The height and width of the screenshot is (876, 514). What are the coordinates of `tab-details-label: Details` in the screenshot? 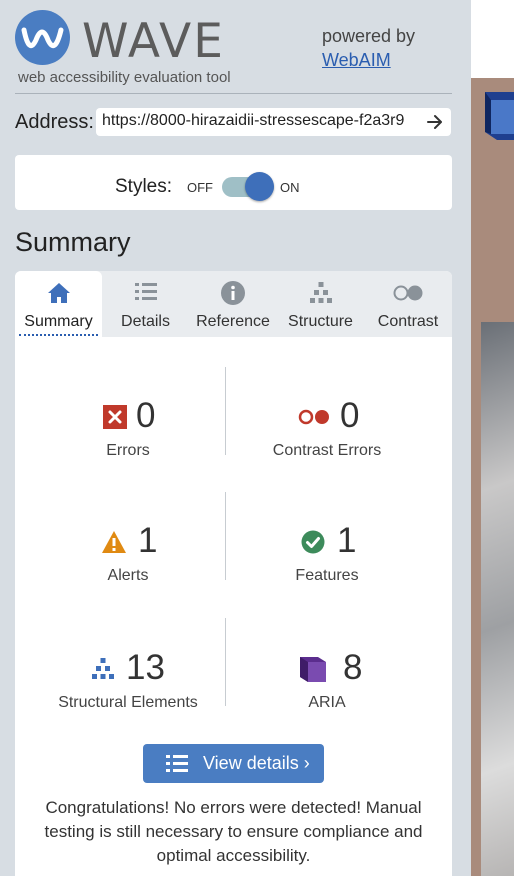 It's located at (145, 321).